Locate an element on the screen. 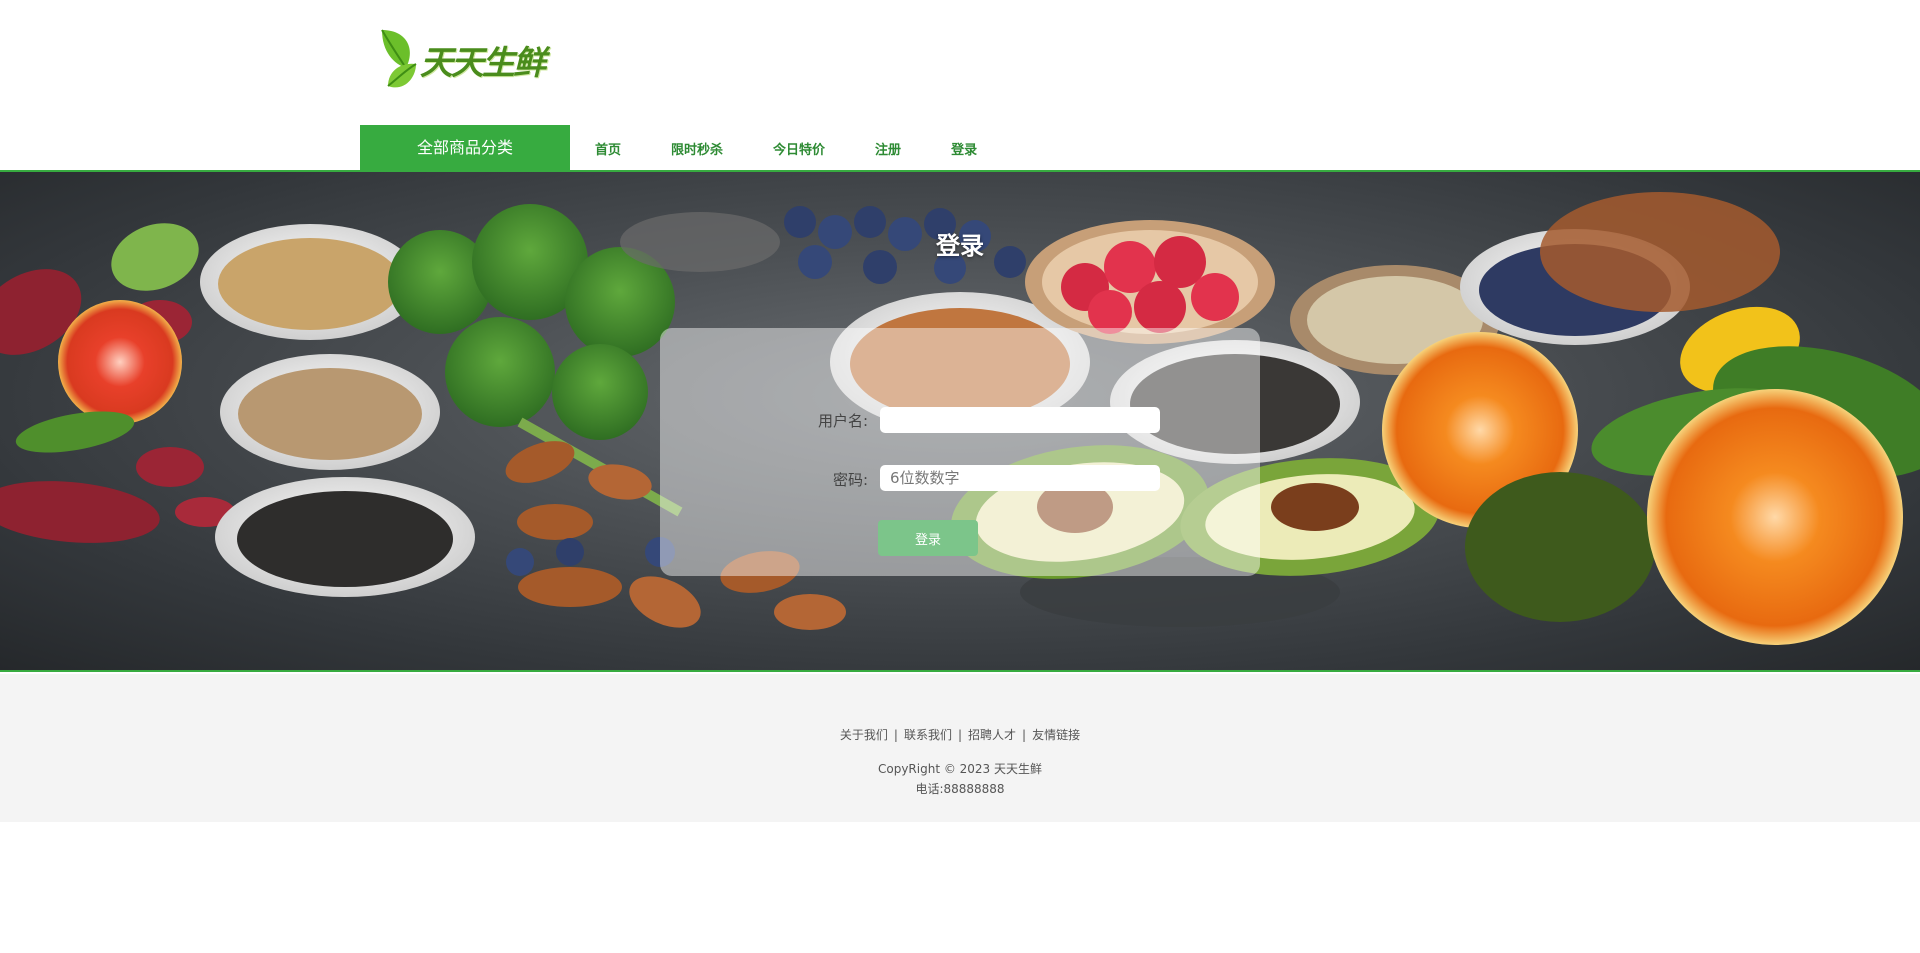 Image resolution: width=1920 pixels, height=953 pixels. nav-daily-deals: 今日特价 is located at coordinates (799, 148).